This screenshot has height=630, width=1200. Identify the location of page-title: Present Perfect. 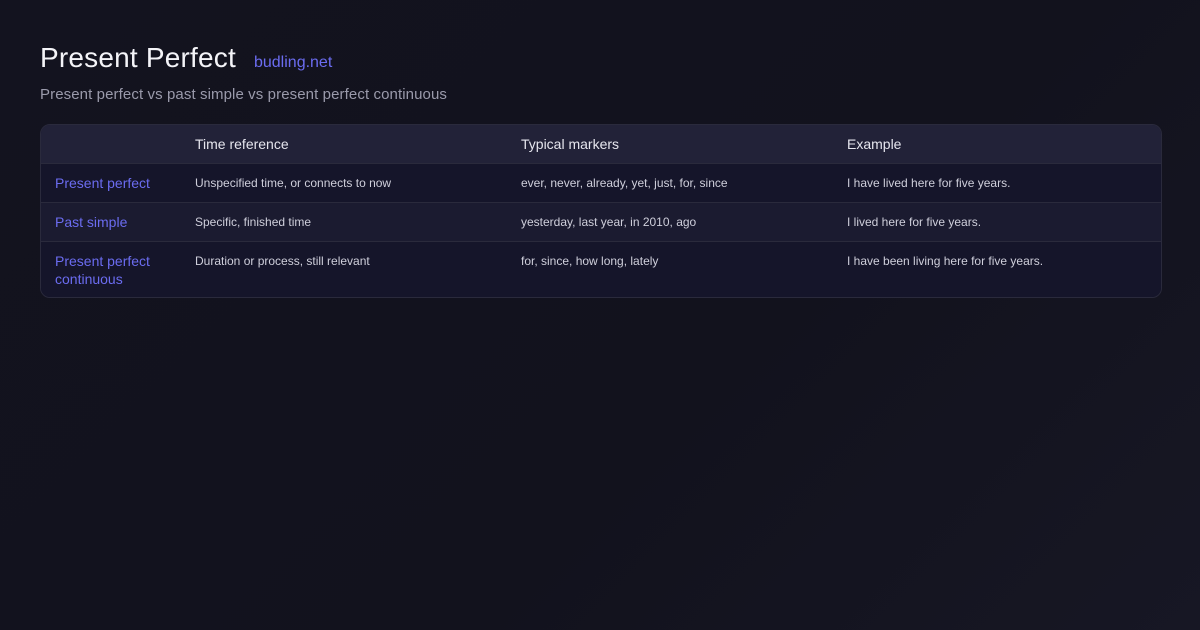
(138, 57).